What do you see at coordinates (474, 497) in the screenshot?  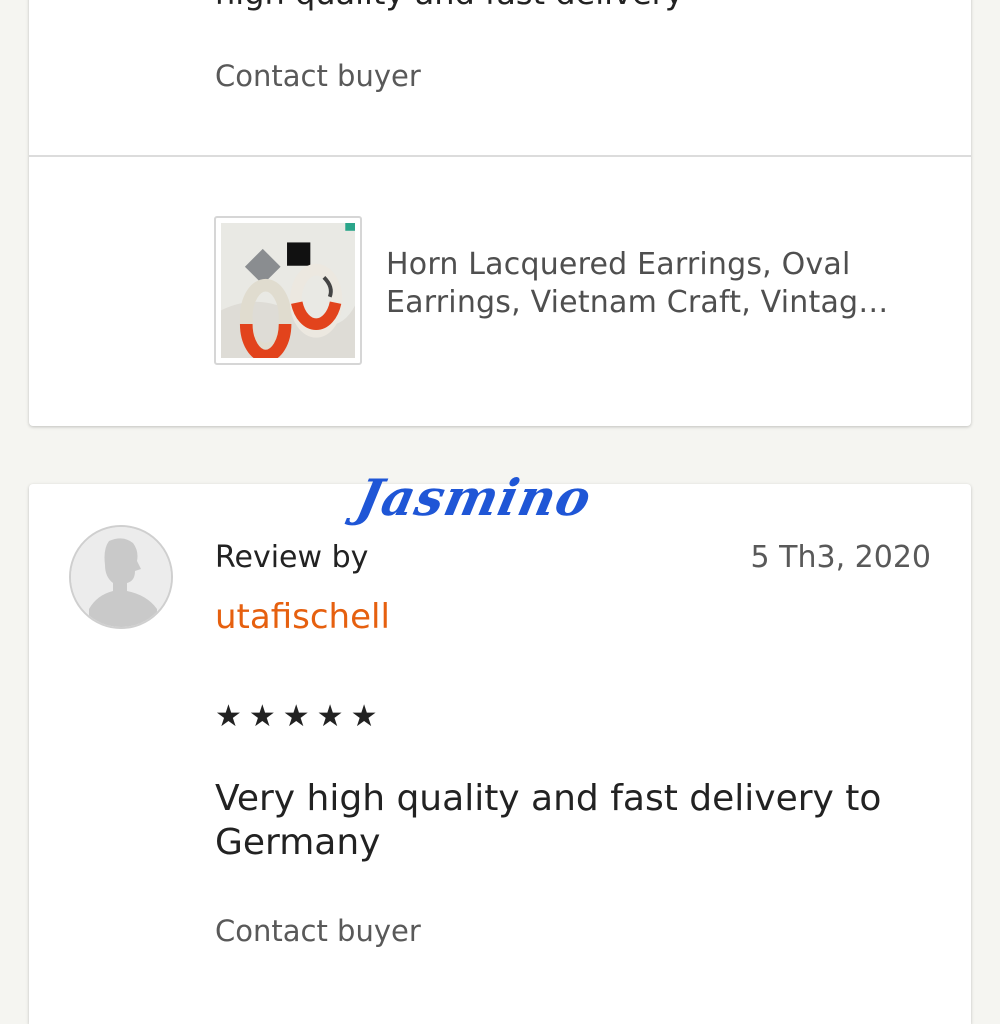 I see `watermark-logo: Jasmino` at bounding box center [474, 497].